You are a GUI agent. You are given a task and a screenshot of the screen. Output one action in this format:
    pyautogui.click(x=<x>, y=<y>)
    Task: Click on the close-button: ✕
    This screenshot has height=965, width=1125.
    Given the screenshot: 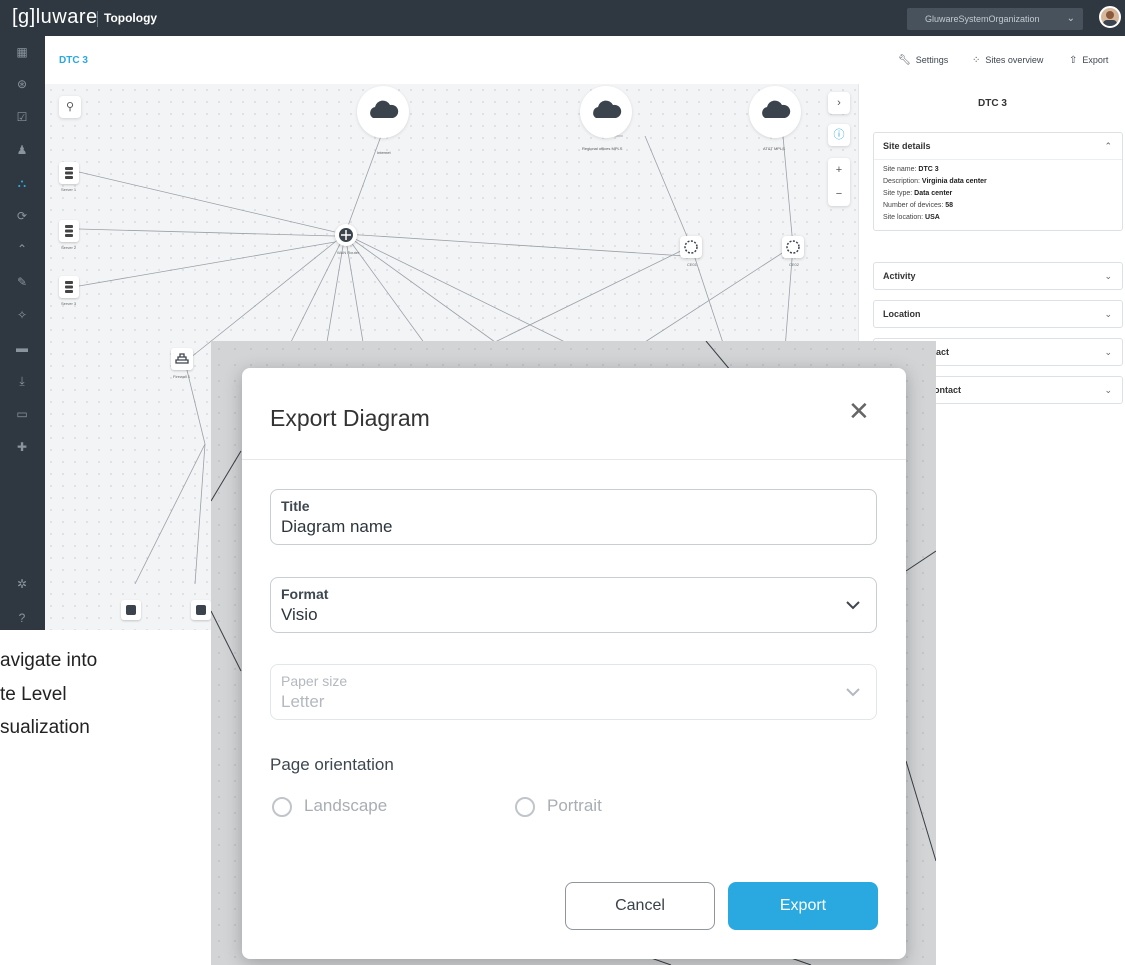 What is the action you would take?
    pyautogui.click(x=859, y=411)
    